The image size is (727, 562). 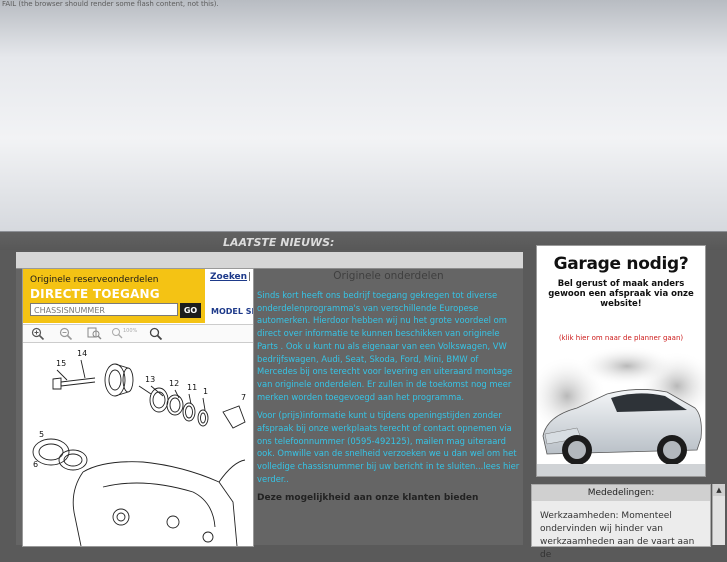 What do you see at coordinates (228, 277) in the screenshot?
I see `search-link: Zoeken` at bounding box center [228, 277].